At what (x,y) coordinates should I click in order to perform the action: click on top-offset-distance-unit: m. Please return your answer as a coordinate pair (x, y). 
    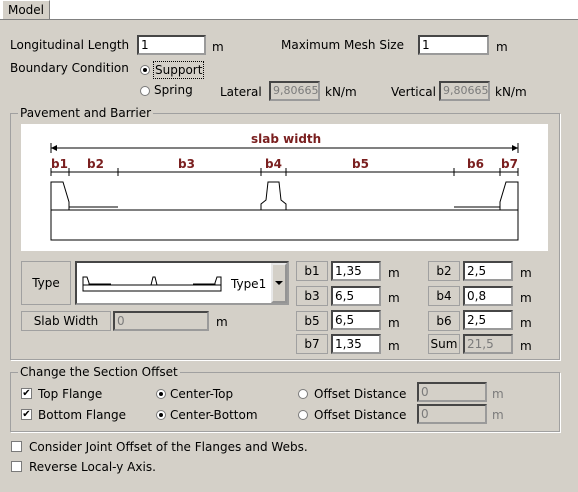
    Looking at the image, I should click on (498, 394).